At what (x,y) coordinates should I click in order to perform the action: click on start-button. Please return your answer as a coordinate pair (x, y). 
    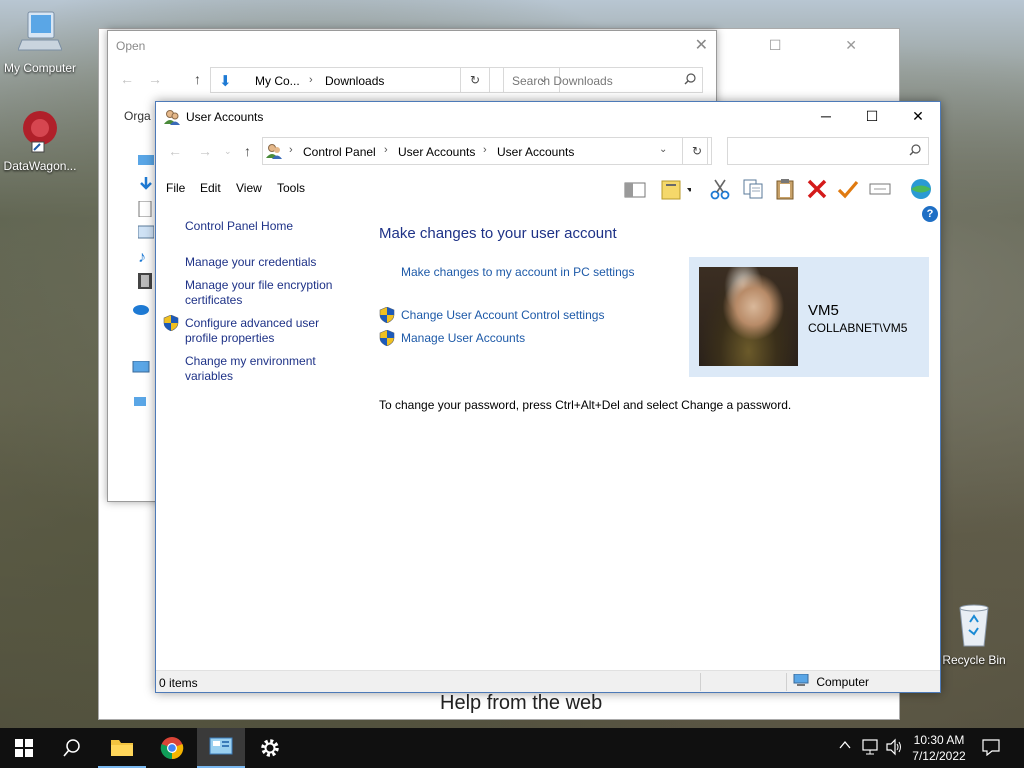
    Looking at the image, I should click on (24, 748).